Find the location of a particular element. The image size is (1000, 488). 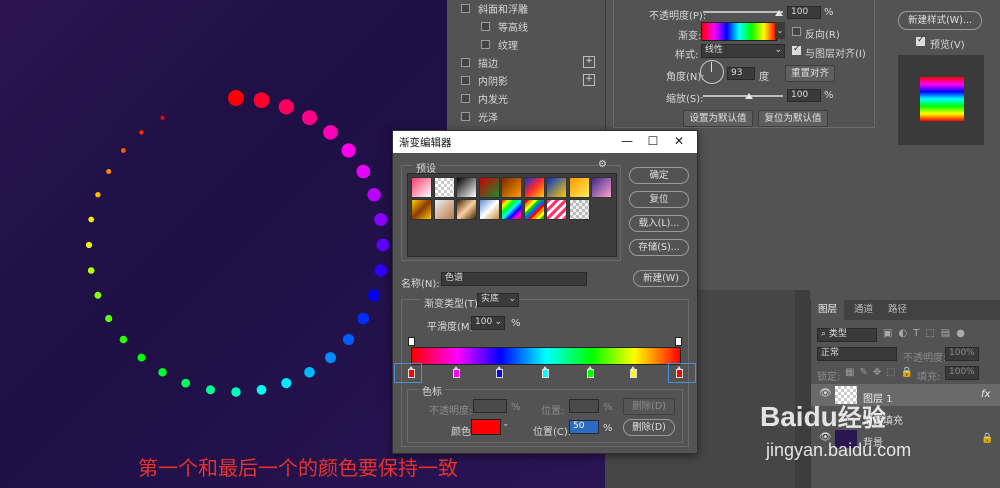

color-stops-label: 色标 is located at coordinates (432, 390).